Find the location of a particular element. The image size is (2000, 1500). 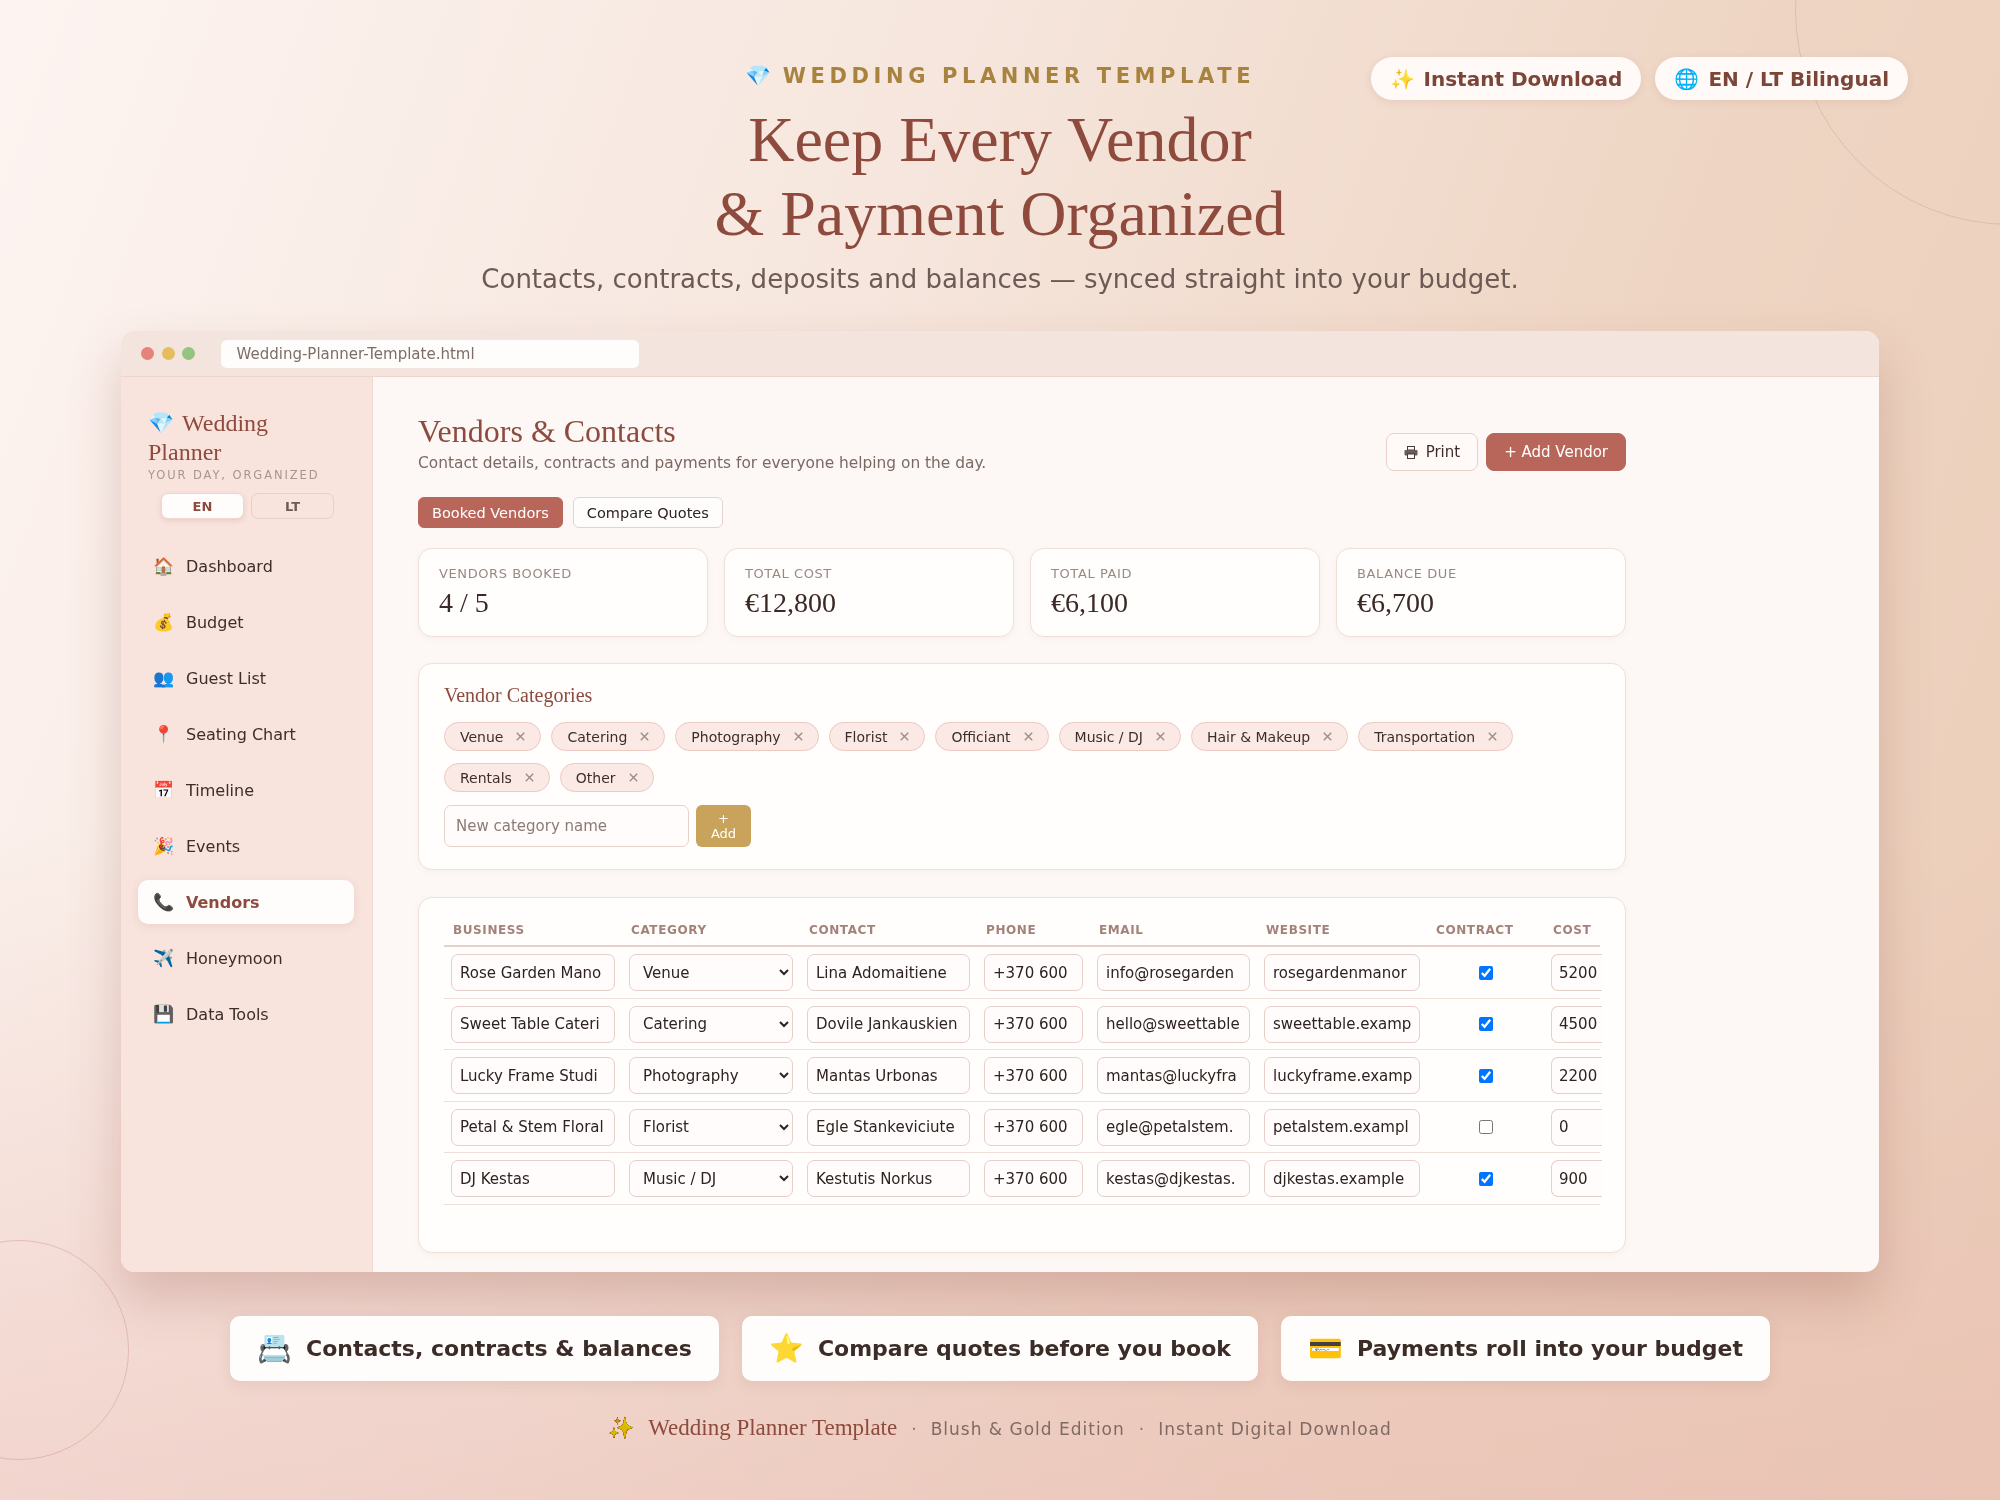

view-tab: Compare Quotes is located at coordinates (647, 512).